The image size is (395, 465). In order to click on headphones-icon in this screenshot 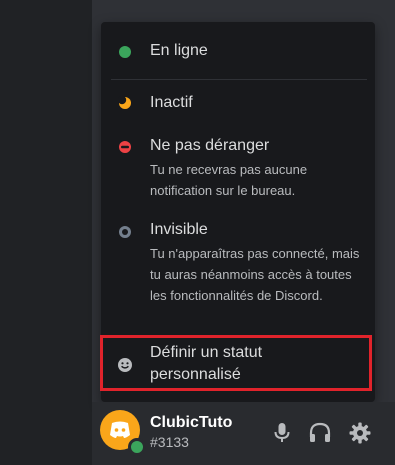, I will do `click(320, 433)`.